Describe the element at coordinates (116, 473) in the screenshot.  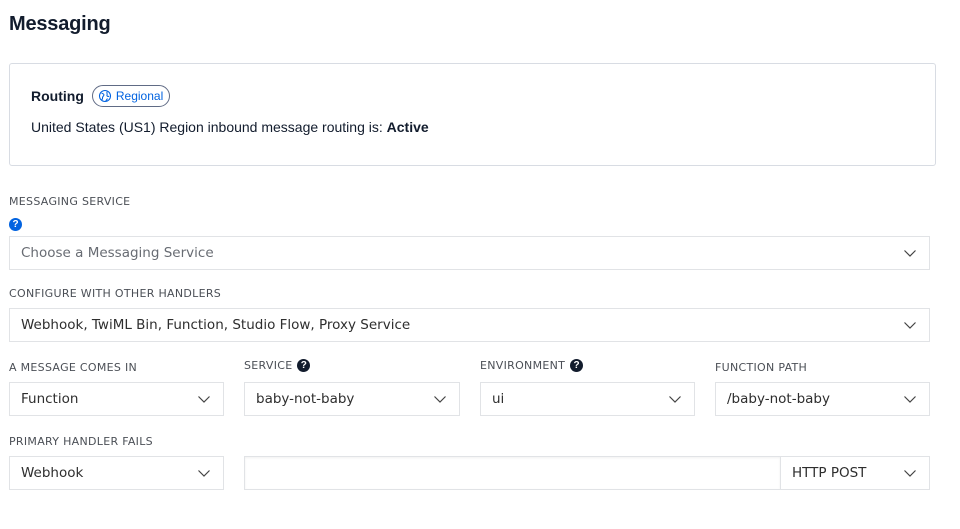
I see `fallback-handler-select: Webhook` at that location.